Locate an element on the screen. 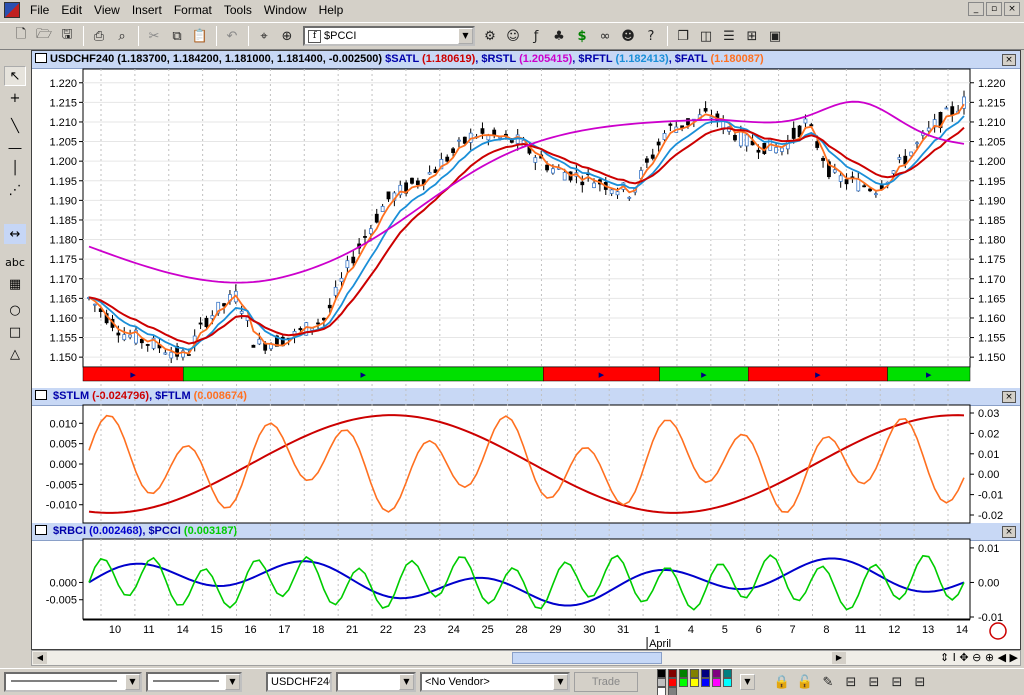 The width and height of the screenshot is (1024, 695). arrange-icon: ▣ is located at coordinates (775, 36).